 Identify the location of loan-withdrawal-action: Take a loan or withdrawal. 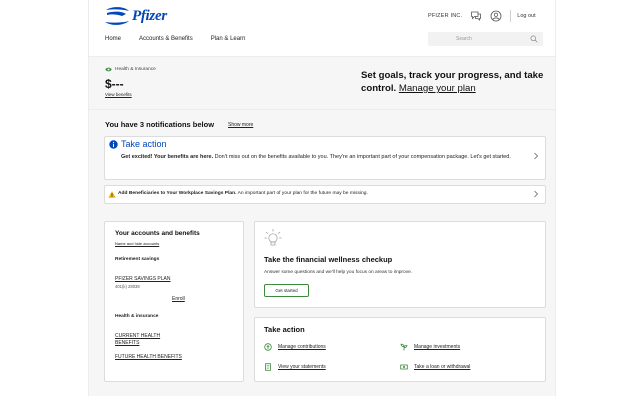
(435, 367).